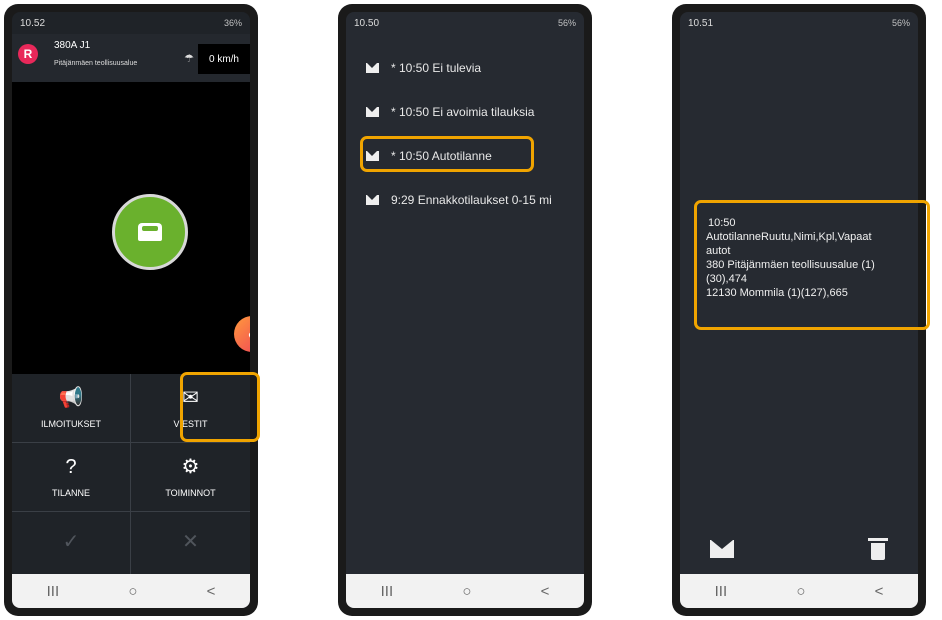  I want to click on message-item-autotilanne: * 10:50 Autotilanne, so click(465, 156).